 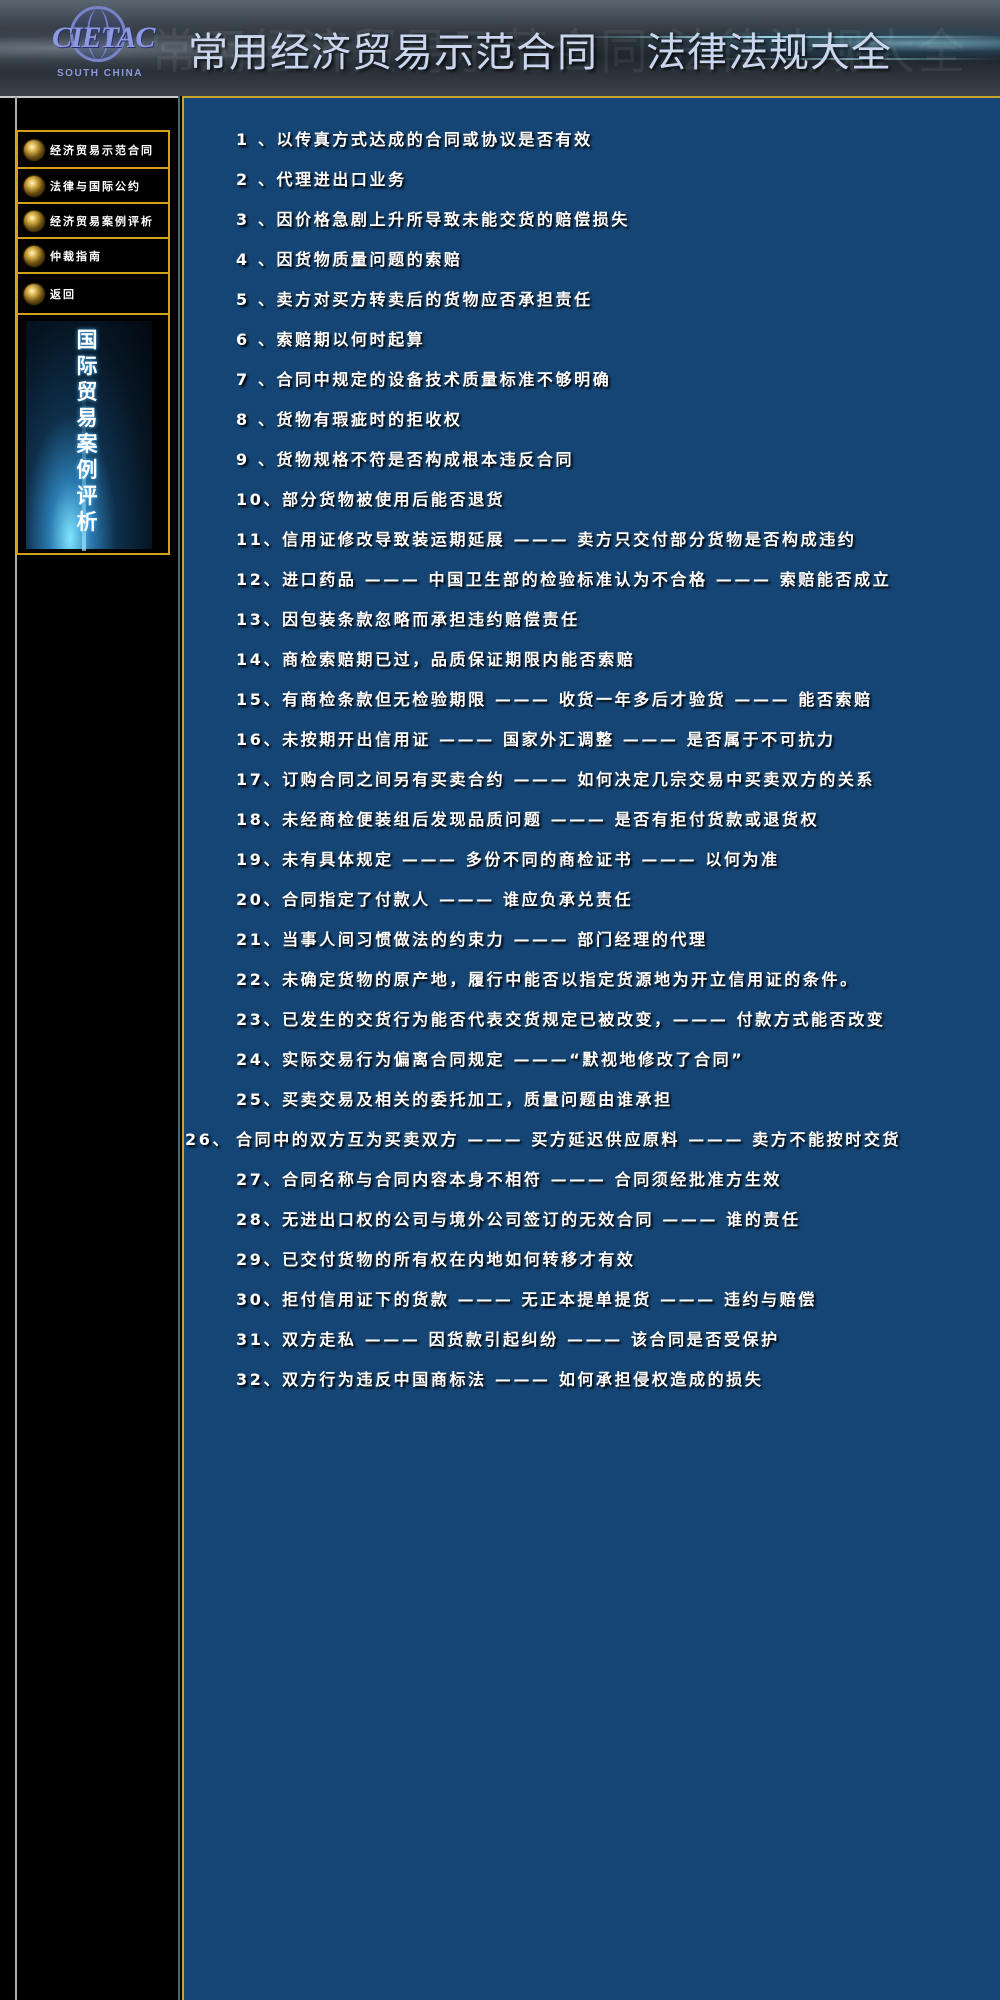 What do you see at coordinates (259, 1019) in the screenshot?
I see `case-number: 23、` at bounding box center [259, 1019].